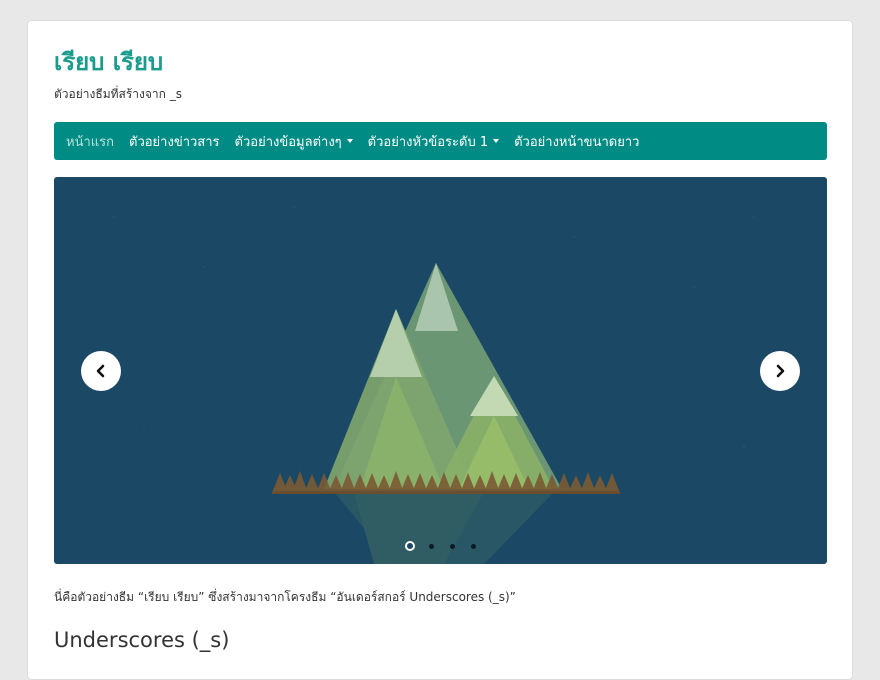  I want to click on chevron-right-icon, so click(780, 371).